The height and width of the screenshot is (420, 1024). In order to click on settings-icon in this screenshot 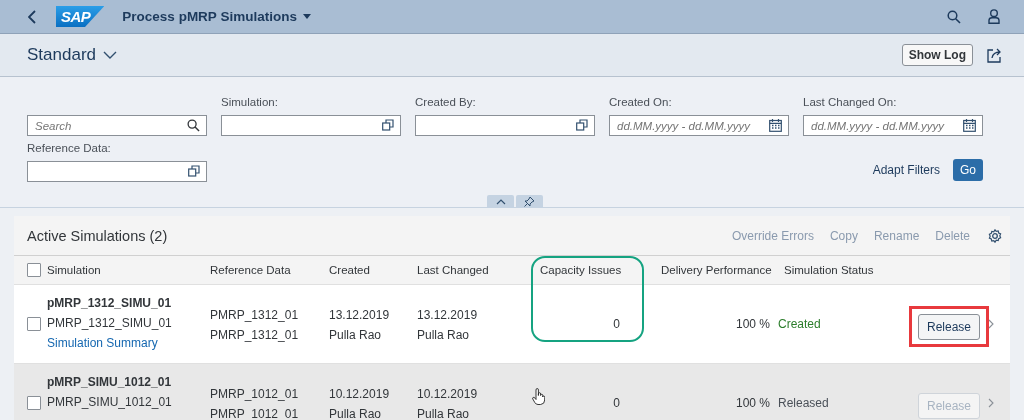, I will do `click(995, 235)`.